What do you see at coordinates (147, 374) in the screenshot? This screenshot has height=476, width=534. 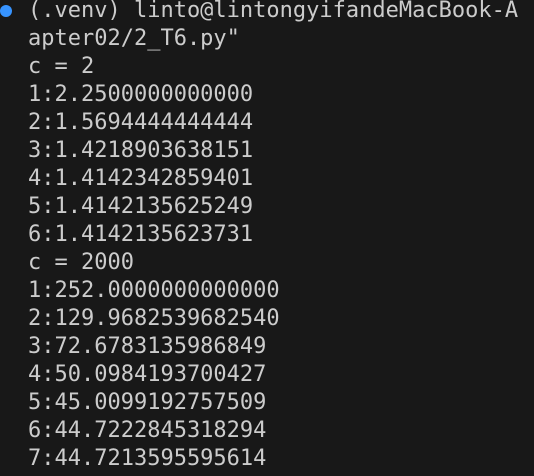 I see `output-line: 4:50.0984193700427` at bounding box center [147, 374].